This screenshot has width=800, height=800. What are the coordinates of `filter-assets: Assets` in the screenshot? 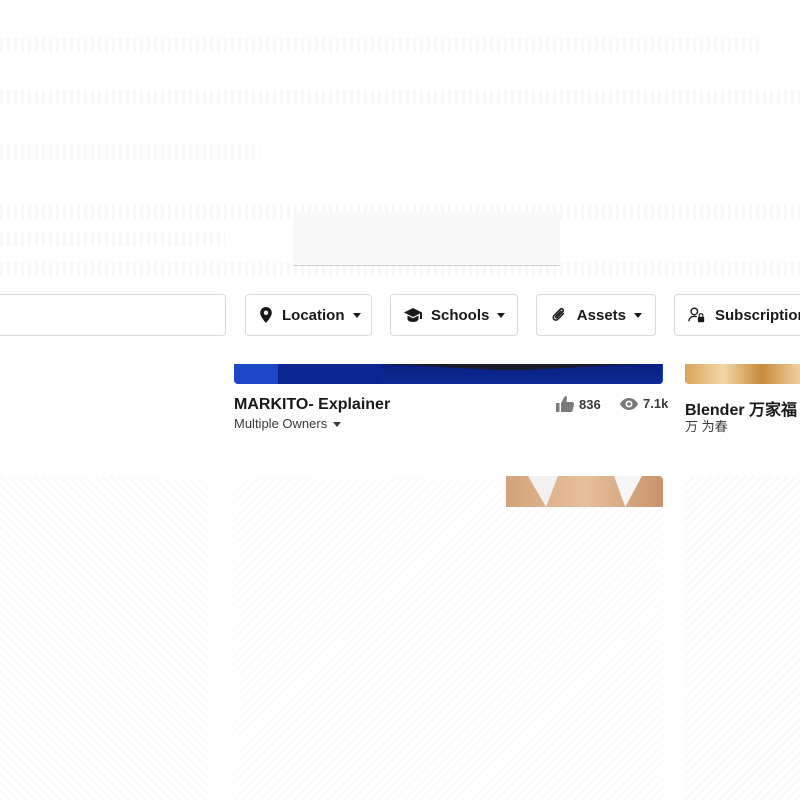 It's located at (596, 315).